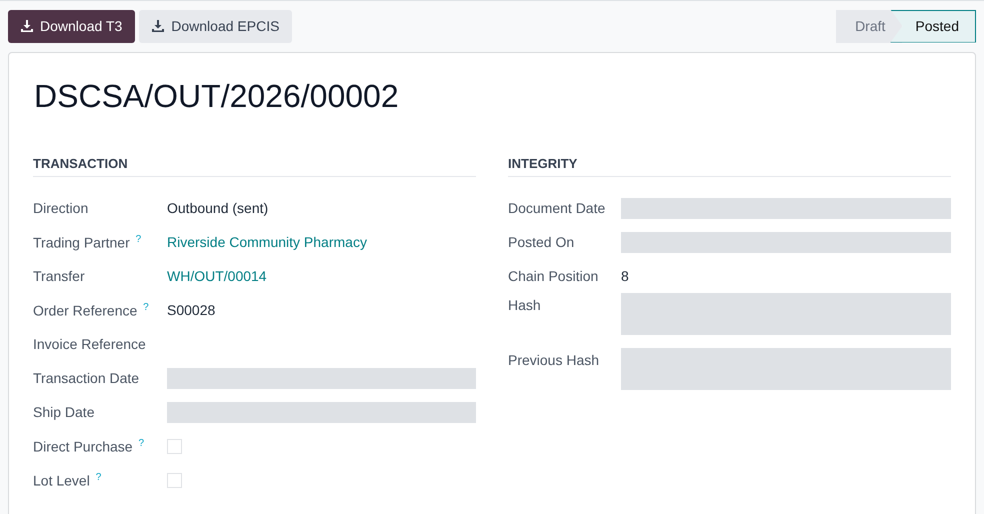 This screenshot has height=514, width=984. What do you see at coordinates (869, 26) in the screenshot?
I see `status-stage: Draft` at bounding box center [869, 26].